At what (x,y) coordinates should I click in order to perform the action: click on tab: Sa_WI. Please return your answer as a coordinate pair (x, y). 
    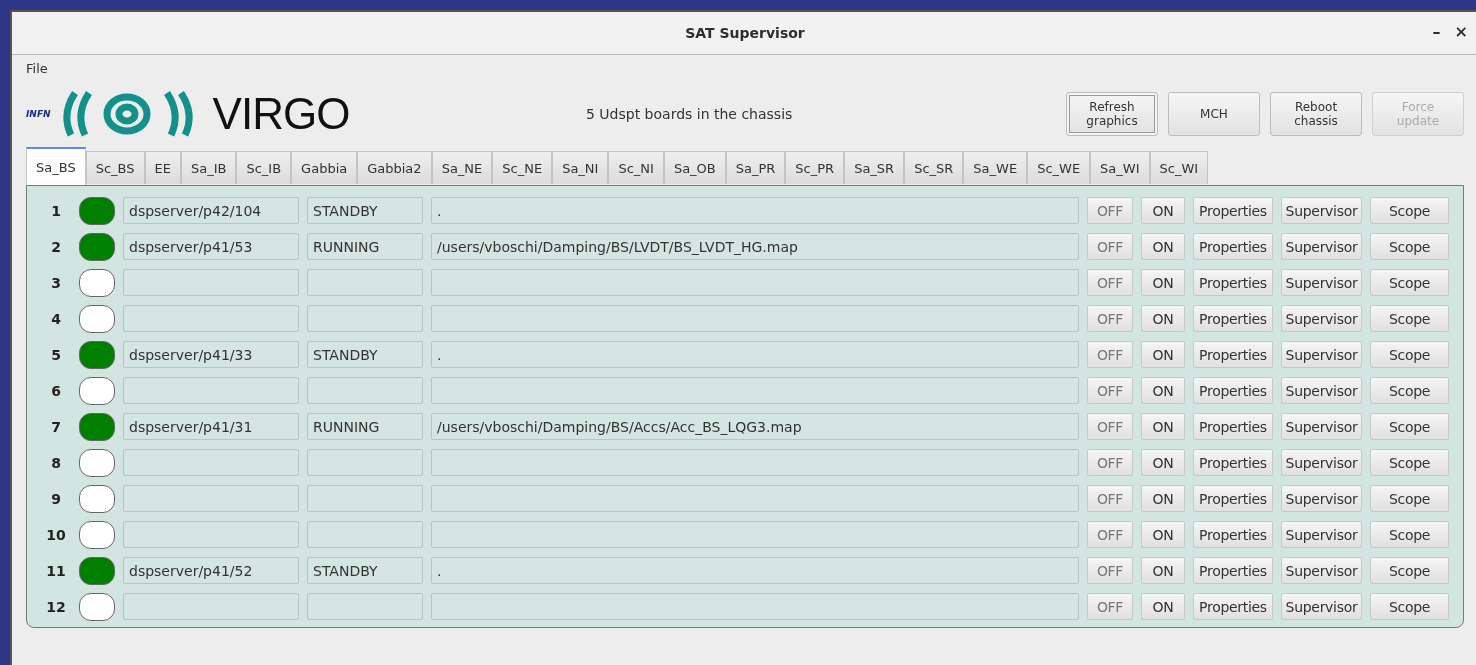
    Looking at the image, I should click on (1120, 167).